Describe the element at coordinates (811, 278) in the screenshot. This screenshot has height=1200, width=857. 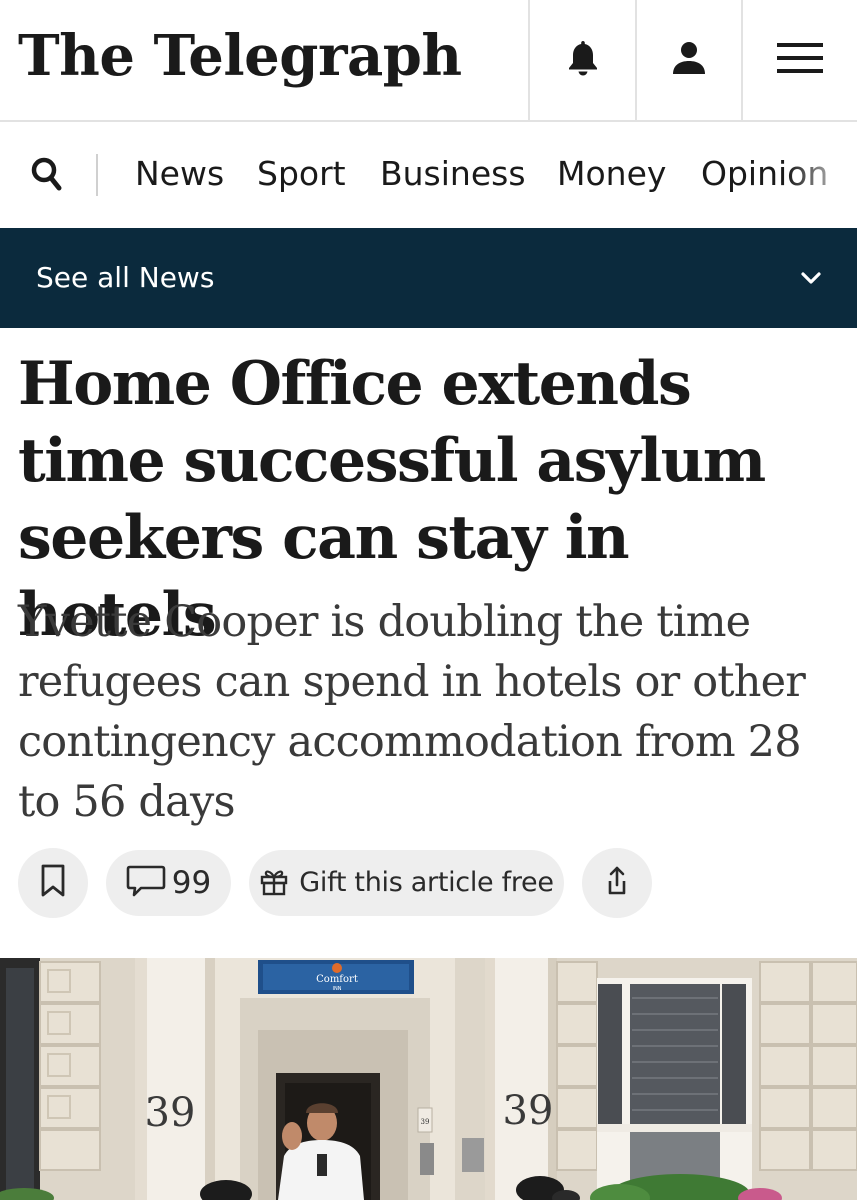
I see `chevron-down-icon` at that location.